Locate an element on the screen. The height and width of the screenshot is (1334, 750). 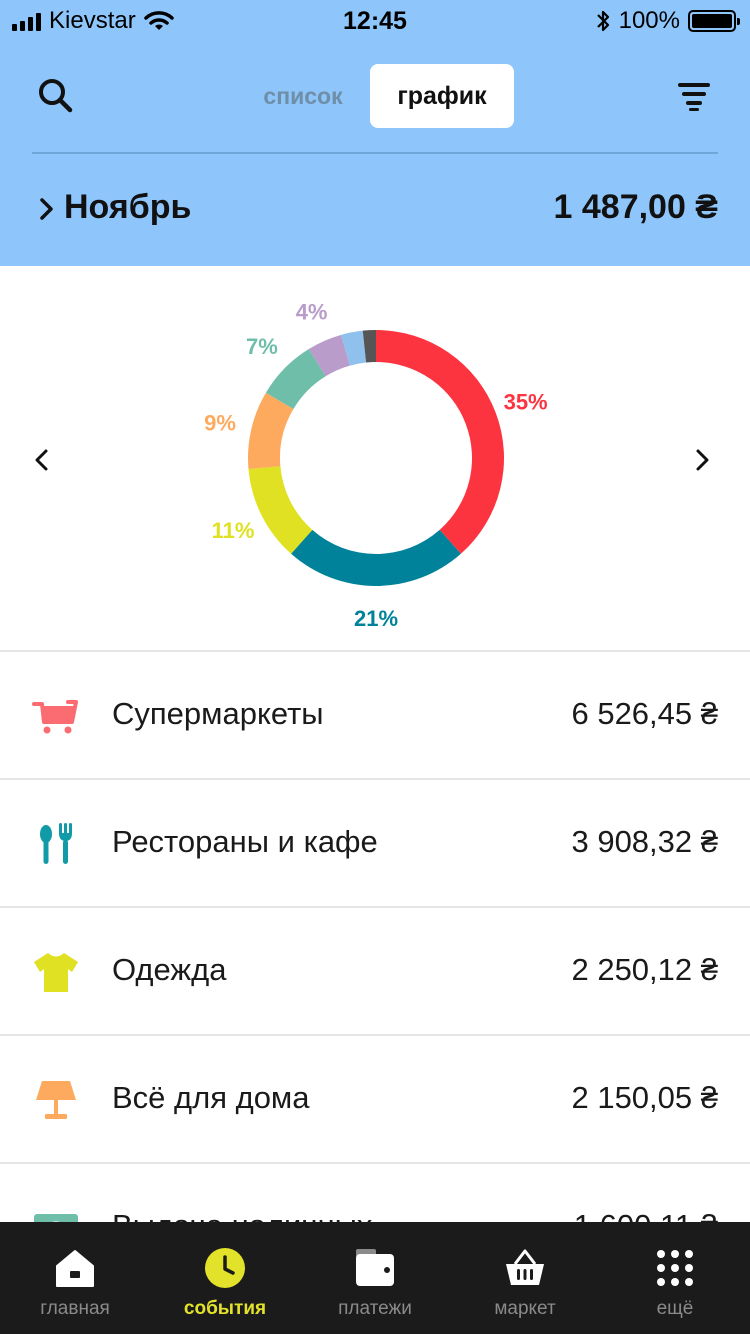
tab-more: ещё is located at coordinates (675, 1278).